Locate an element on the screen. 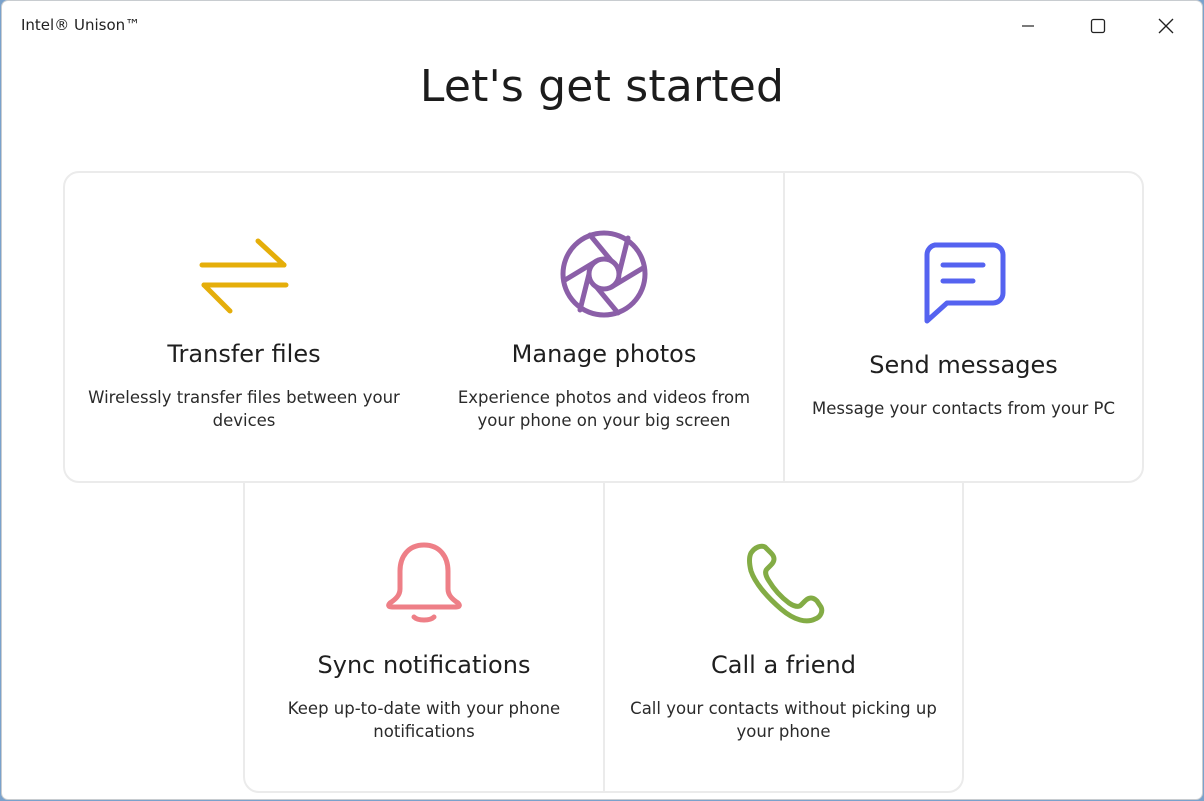  close-icon is located at coordinates (1166, 26).